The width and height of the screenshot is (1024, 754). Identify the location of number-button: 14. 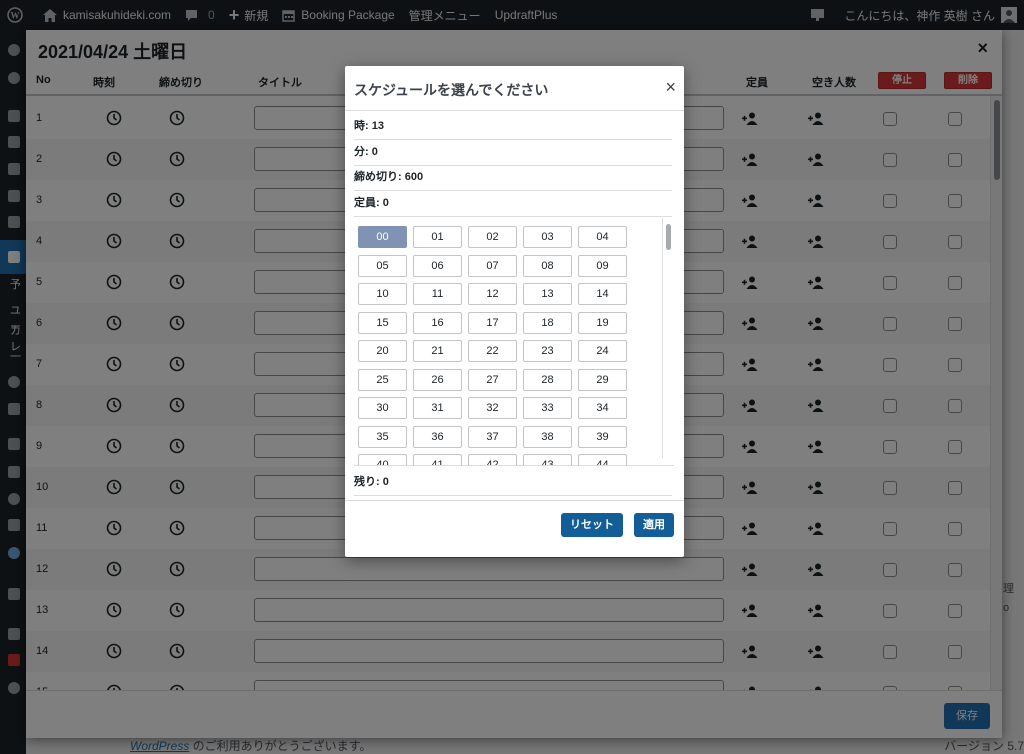
(602, 294).